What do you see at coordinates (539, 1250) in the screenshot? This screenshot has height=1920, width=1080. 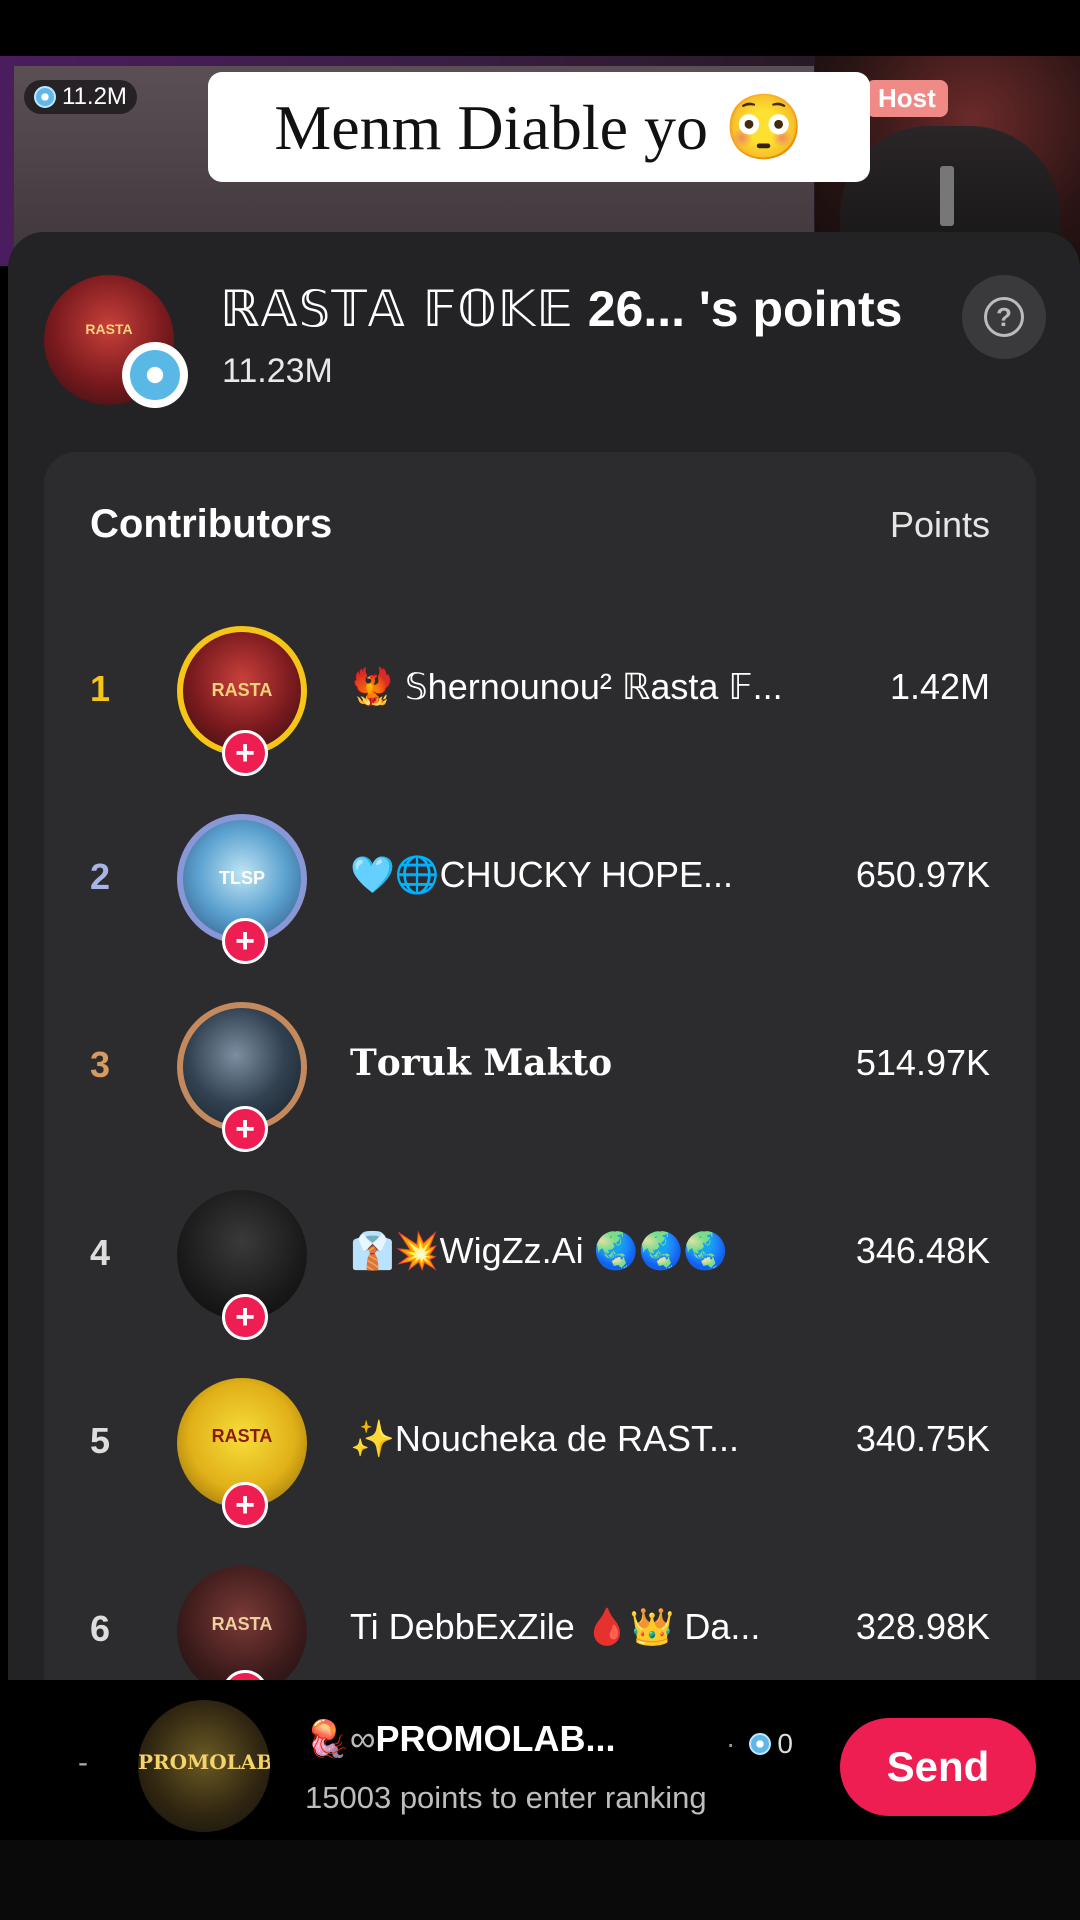 I see `contributor-name: 👔💥WigZz.Ai 🌏🌏🌏` at bounding box center [539, 1250].